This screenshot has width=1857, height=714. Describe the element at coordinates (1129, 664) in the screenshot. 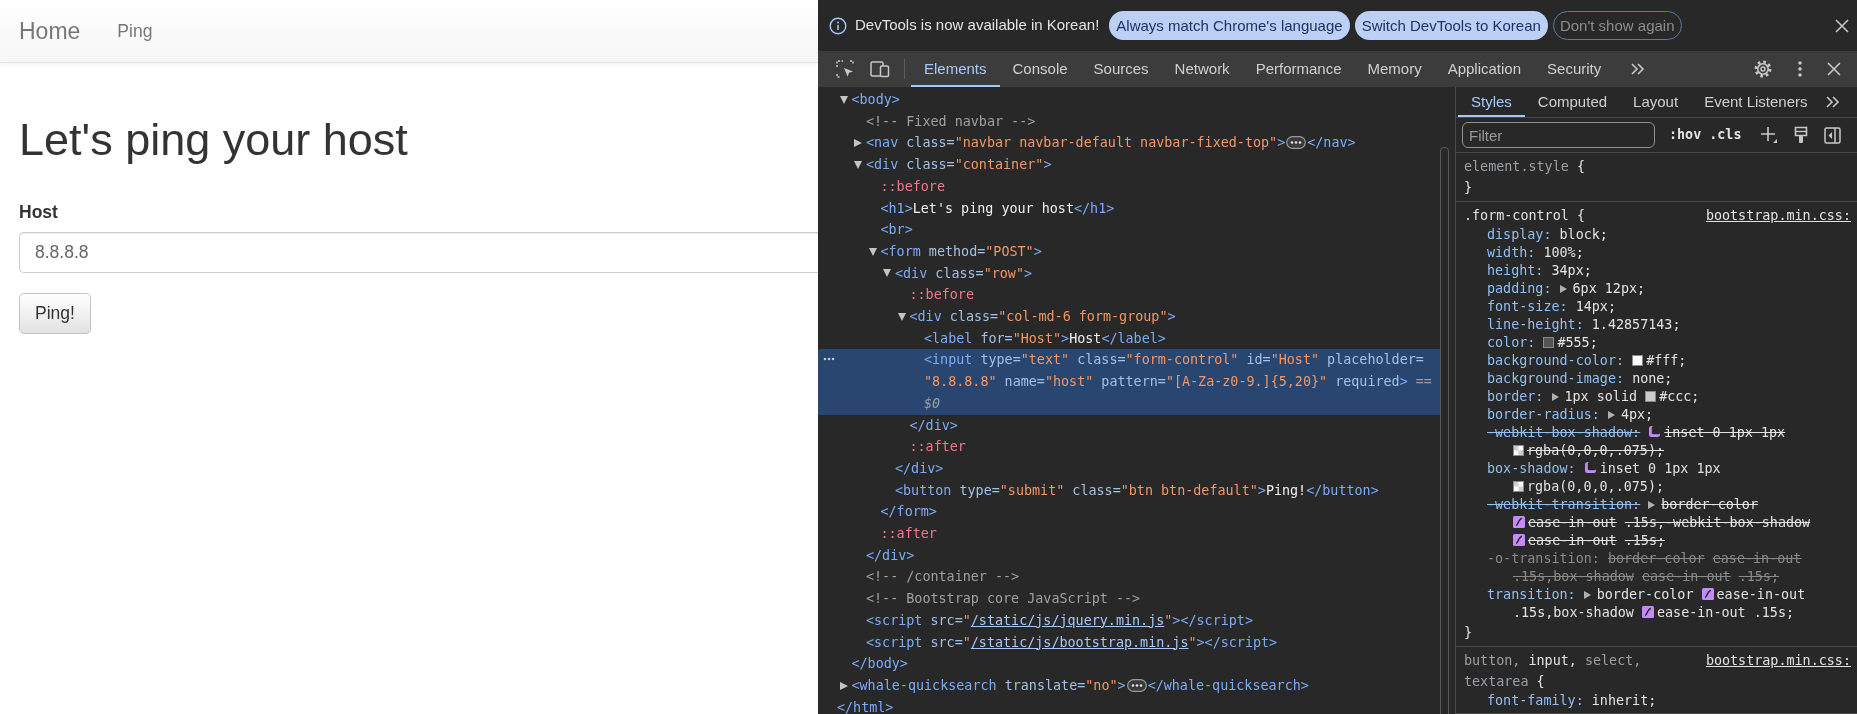

I see `dom-tree-row: </body>` at that location.